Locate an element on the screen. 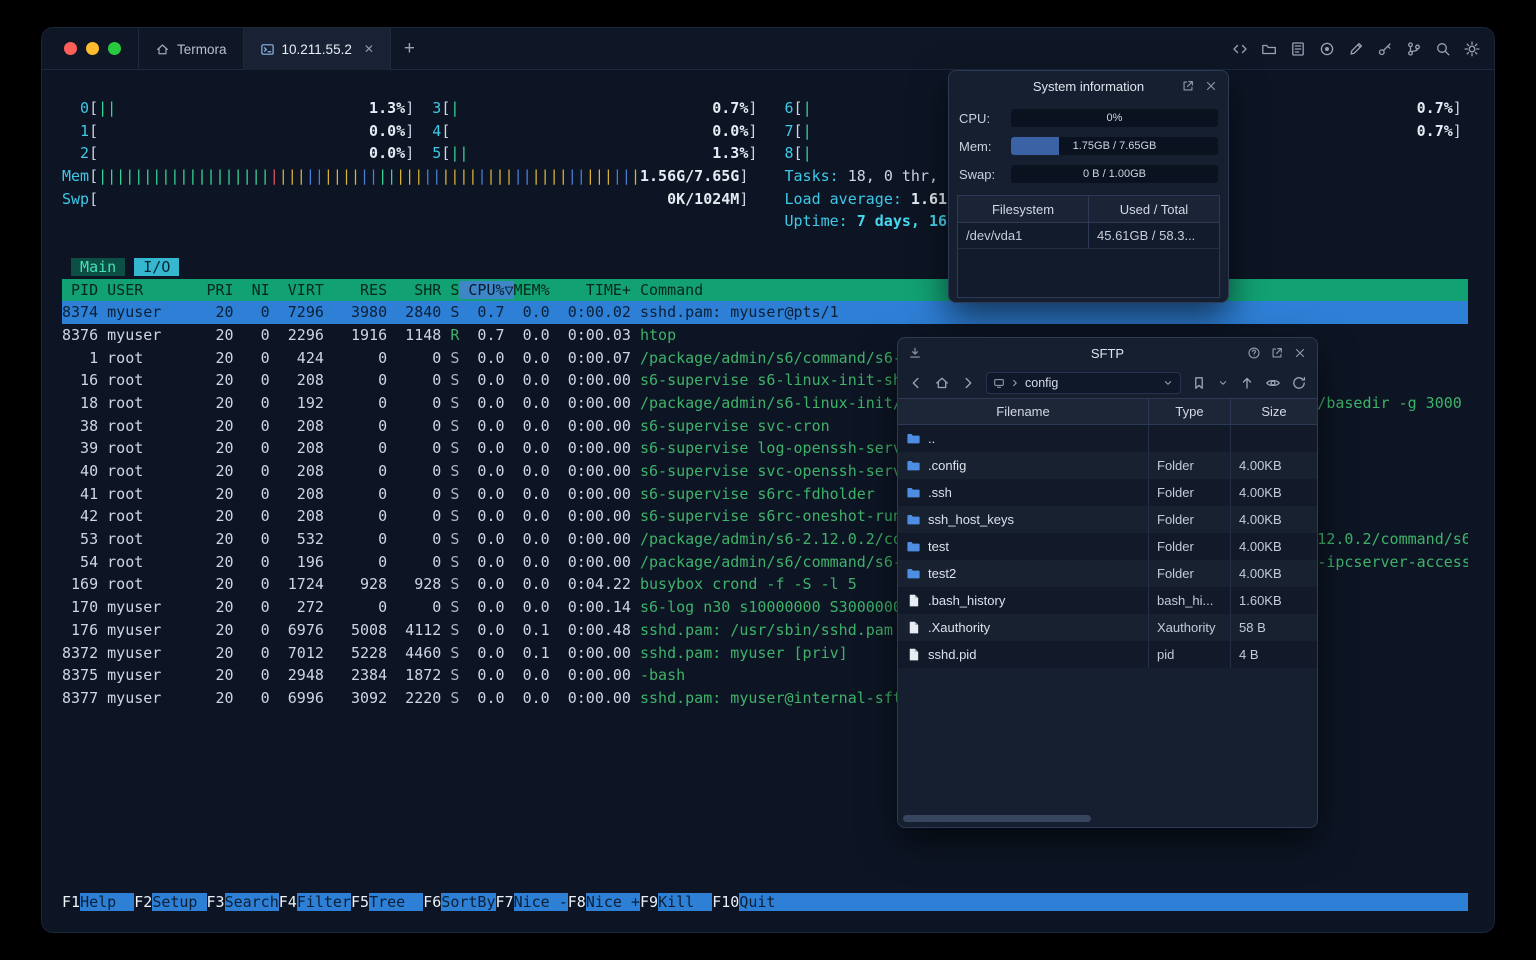  file-row: .Xauthority Xauthority 58 B is located at coordinates (1107, 627).